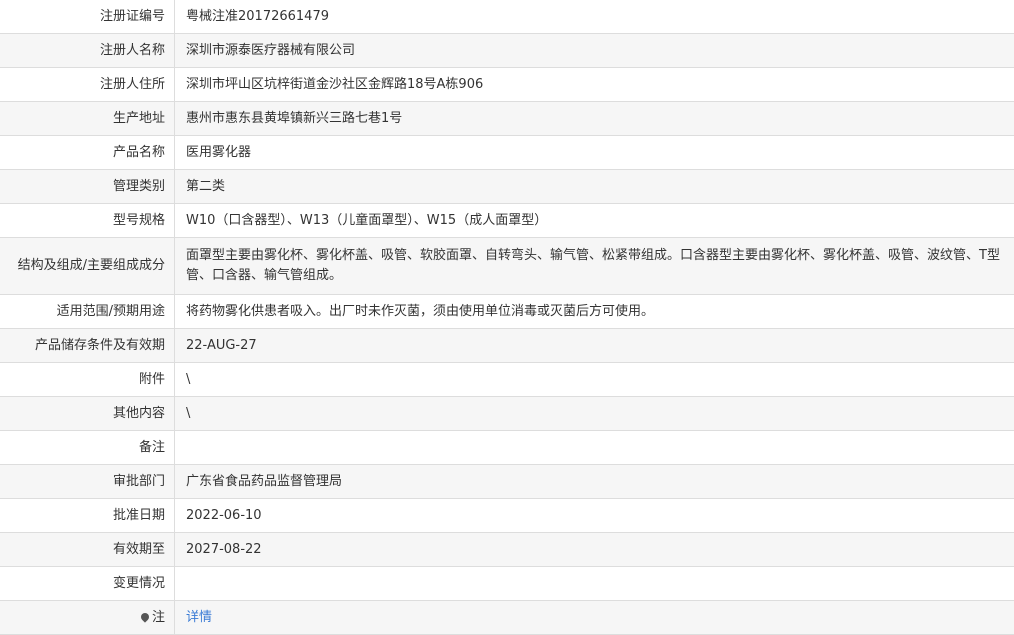  I want to click on row-label: 审批部门, so click(87, 482).